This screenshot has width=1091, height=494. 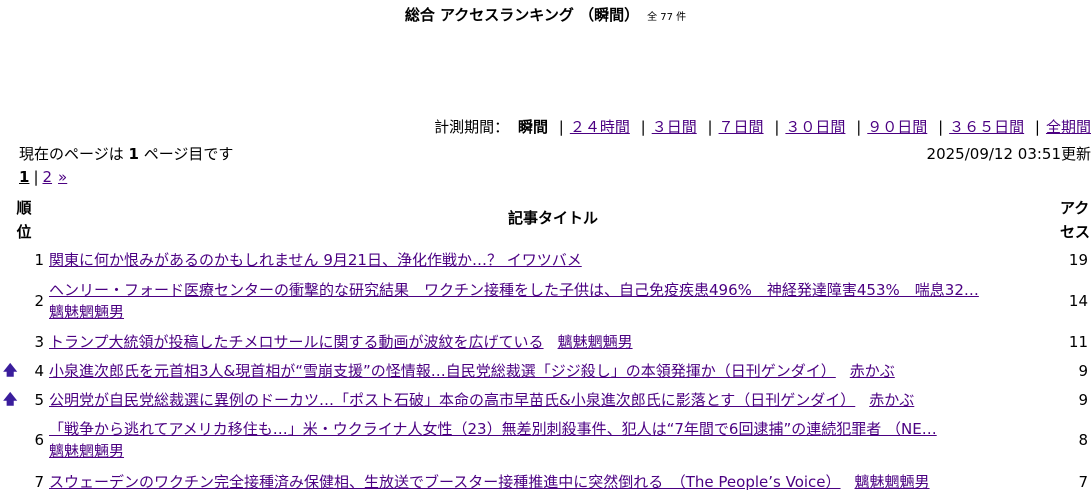 I want to click on rank-header-line2: 位, so click(x=24, y=232).